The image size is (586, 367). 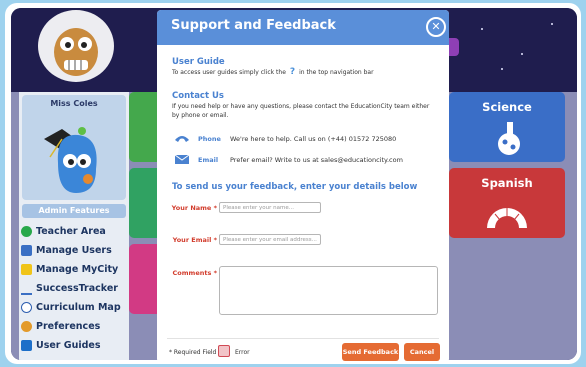 I want to click on phone-icon, so click(x=182, y=139).